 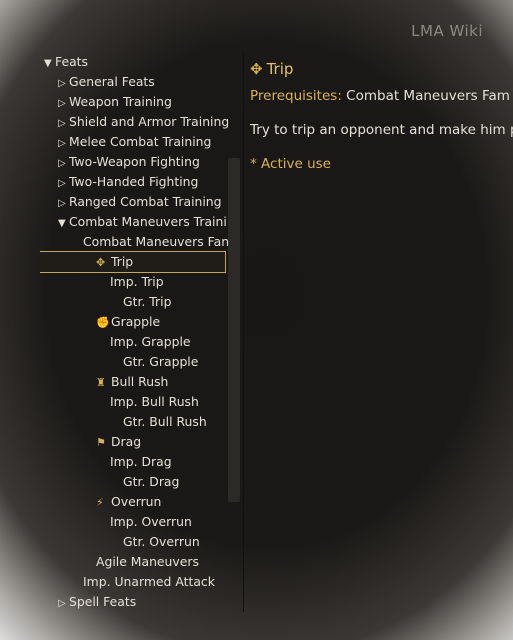 I want to click on tree-node-trip: ✥ Trip, so click(x=133, y=262).